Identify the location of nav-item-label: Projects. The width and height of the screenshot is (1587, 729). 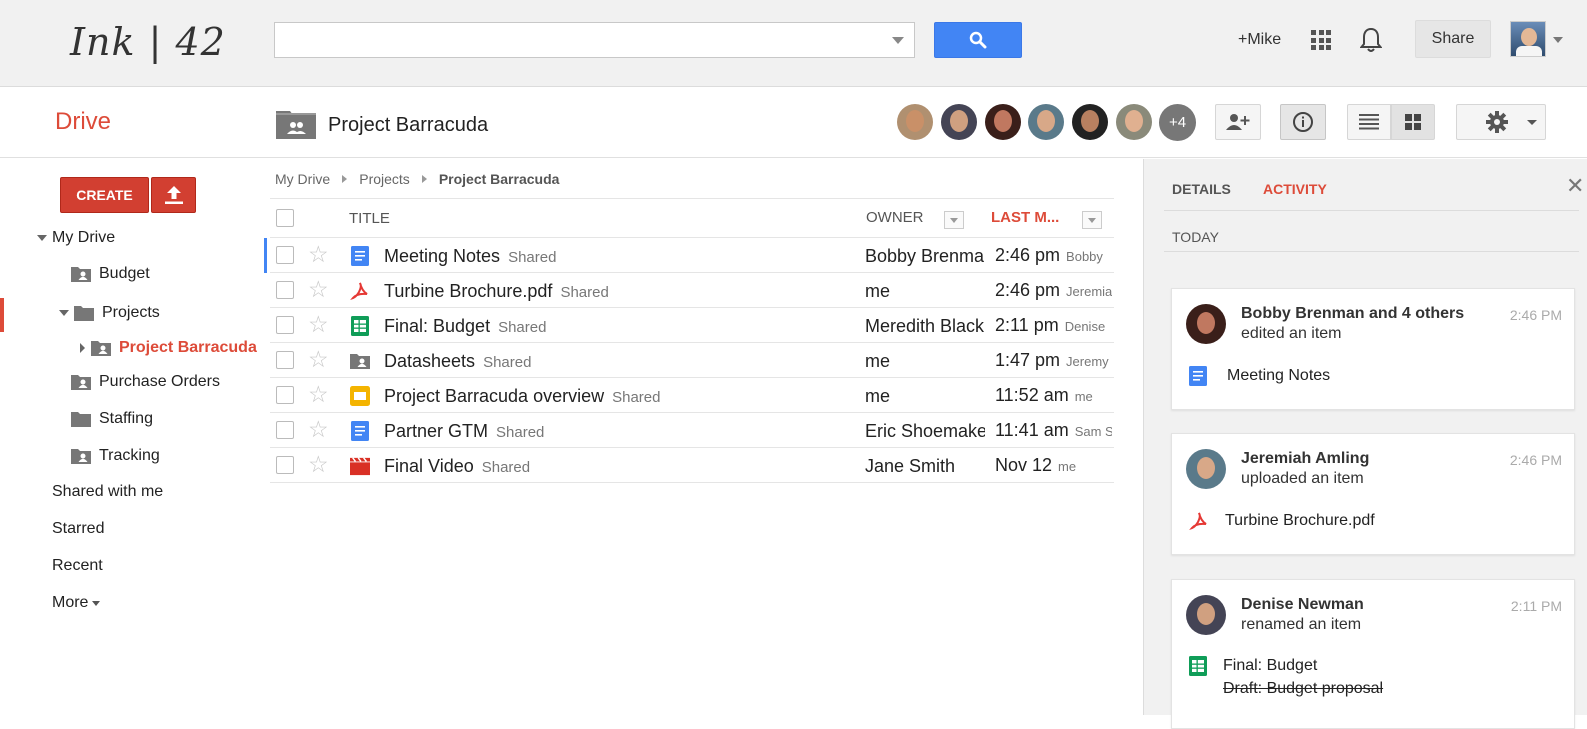
(131, 312).